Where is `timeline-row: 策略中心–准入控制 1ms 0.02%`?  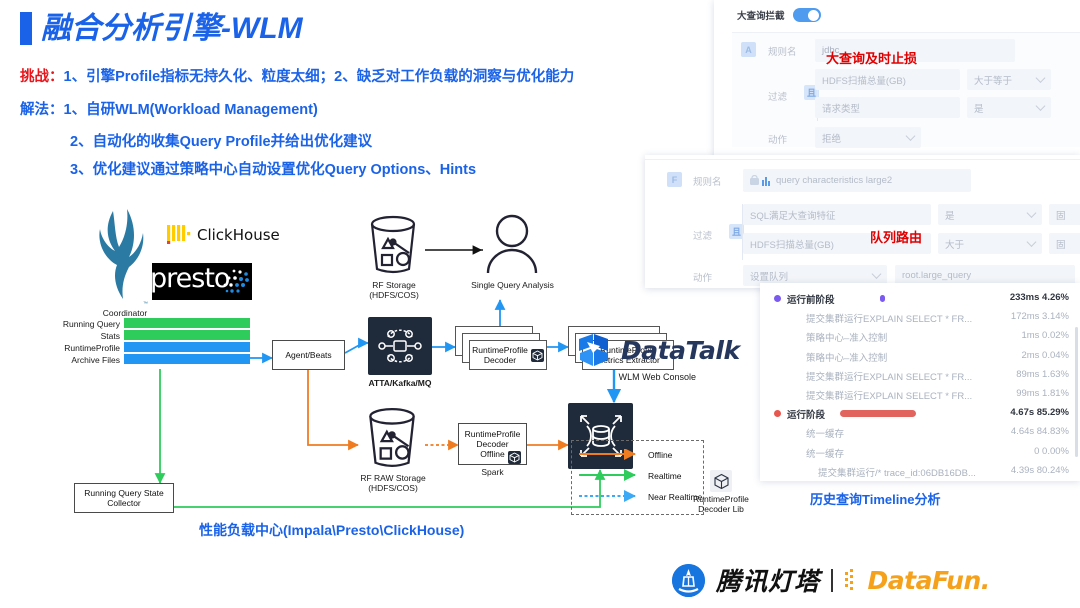
timeline-row: 策略中心–准入控制 1ms 0.02% is located at coordinates (920, 336).